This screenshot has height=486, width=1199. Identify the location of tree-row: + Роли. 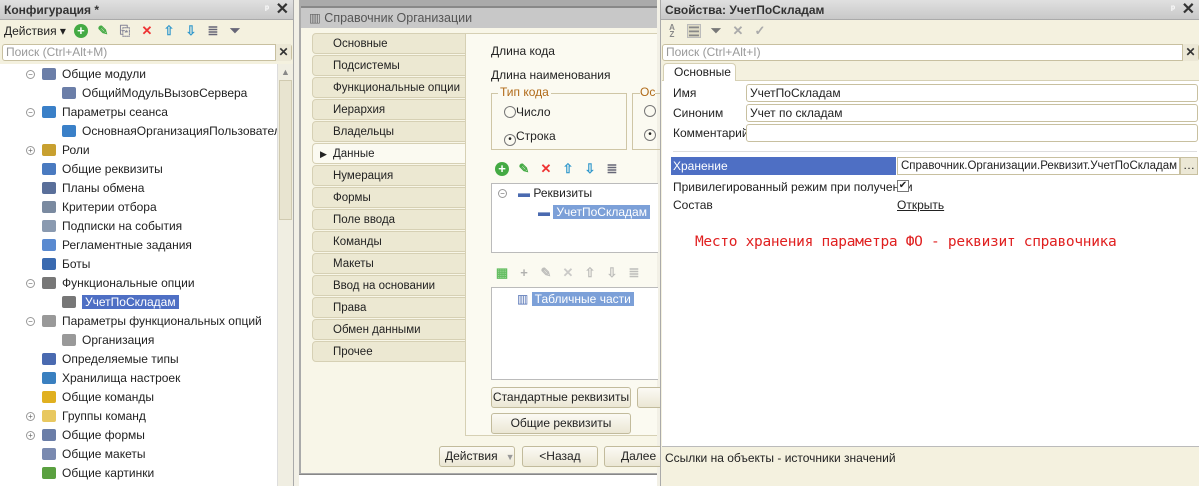
(58, 150).